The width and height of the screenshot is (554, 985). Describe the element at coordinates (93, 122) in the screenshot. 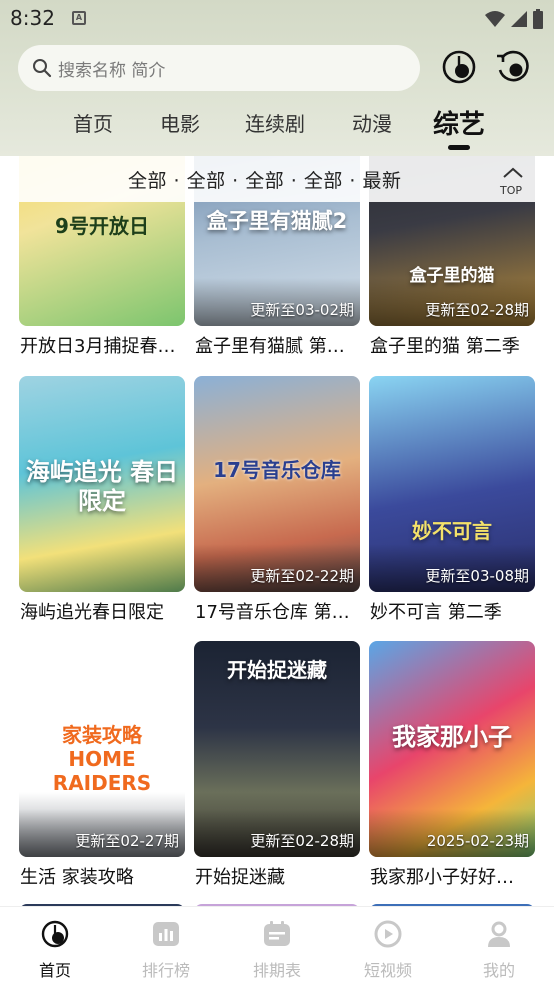

I see `tab-home: 首页` at that location.